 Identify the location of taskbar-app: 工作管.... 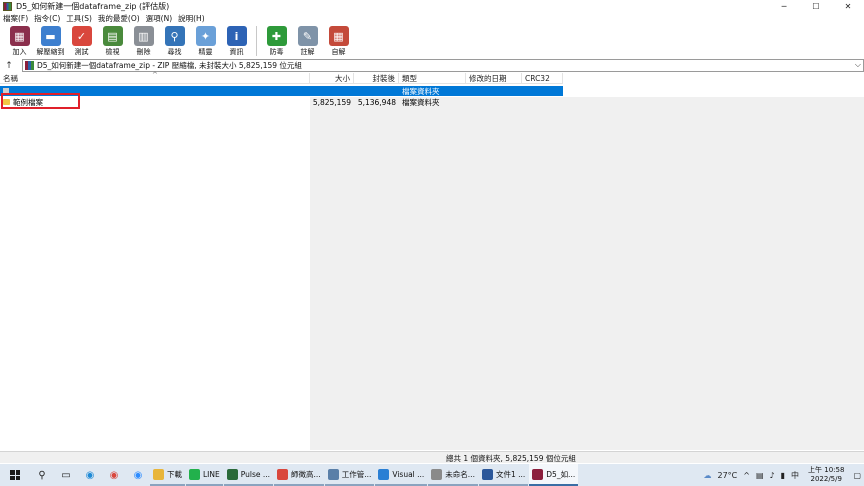
(349, 475).